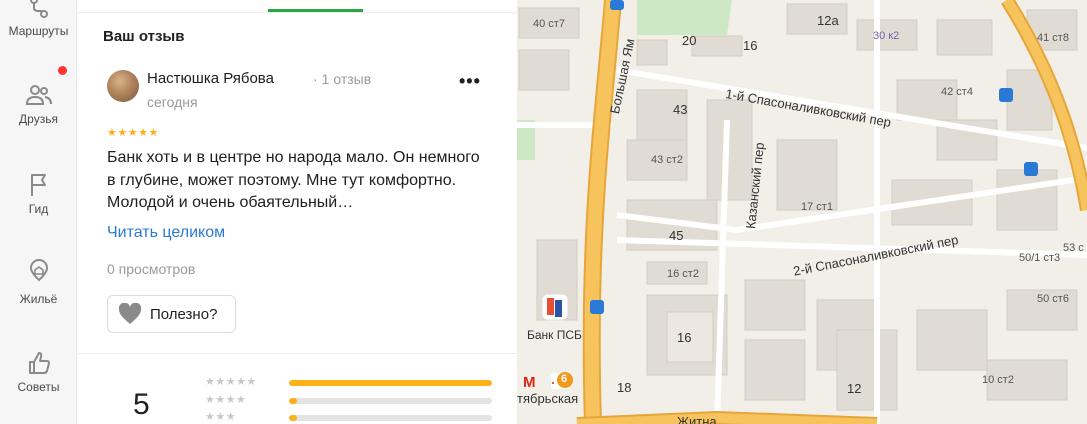 This screenshot has width=1087, height=424. Describe the element at coordinates (38, 270) in the screenshot. I see `housing-icon` at that location.